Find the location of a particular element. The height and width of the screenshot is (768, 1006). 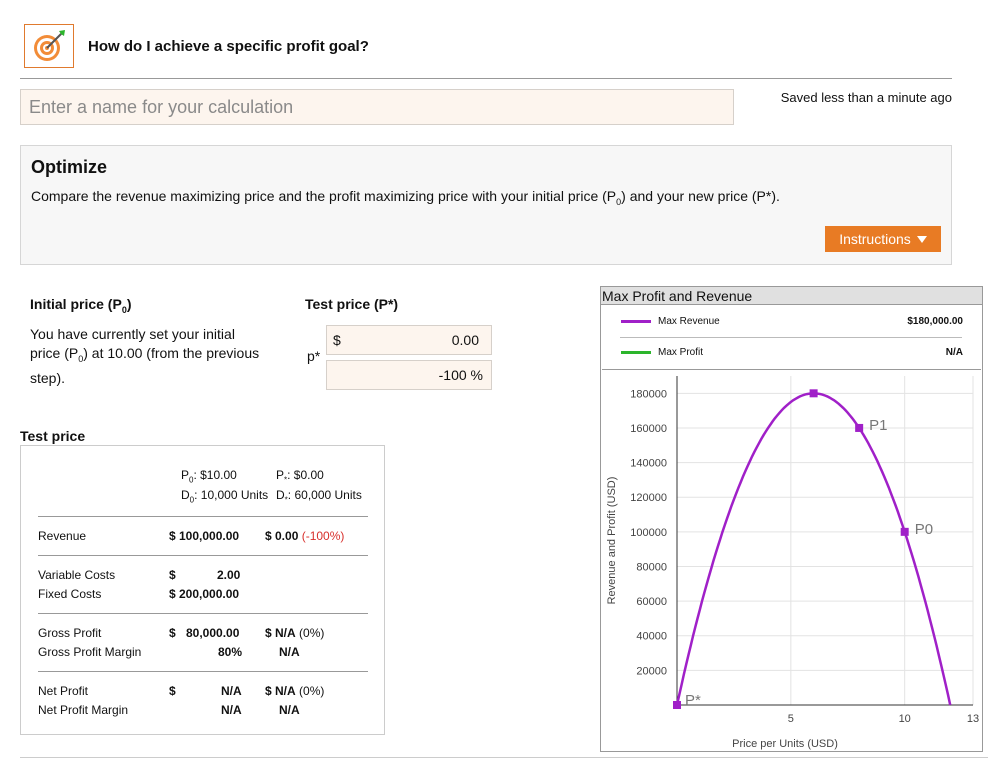

chart-title: Max Profit and Revenue is located at coordinates (791, 296).